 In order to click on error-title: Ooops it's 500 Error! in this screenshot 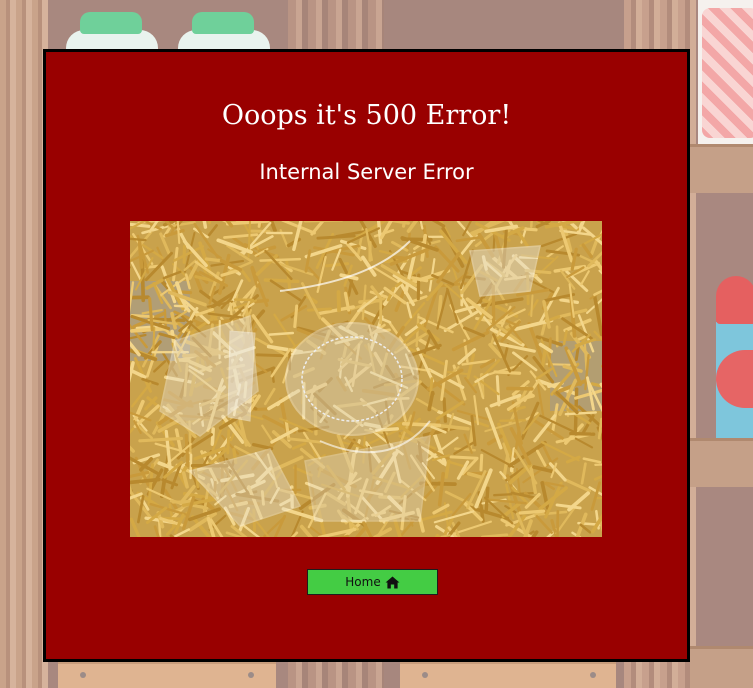, I will do `click(366, 115)`.